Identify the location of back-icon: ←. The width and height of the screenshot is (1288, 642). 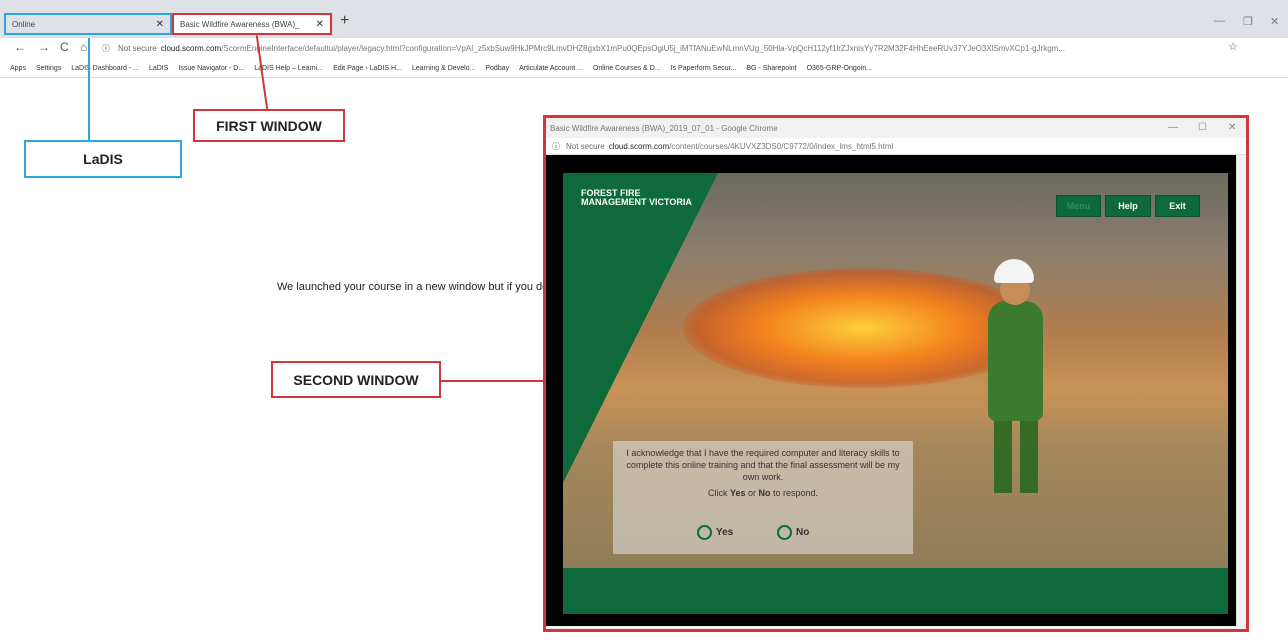
(20, 47).